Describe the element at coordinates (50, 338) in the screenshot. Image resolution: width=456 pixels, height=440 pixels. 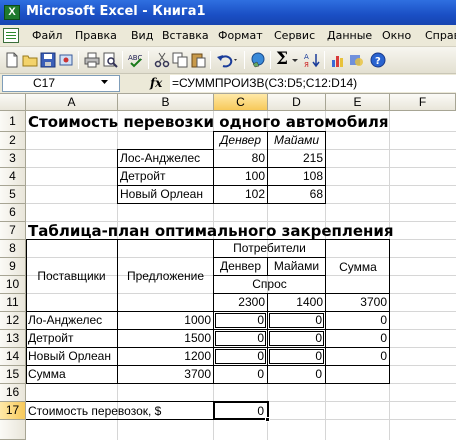
I see `plan-row-label: Детройт` at that location.